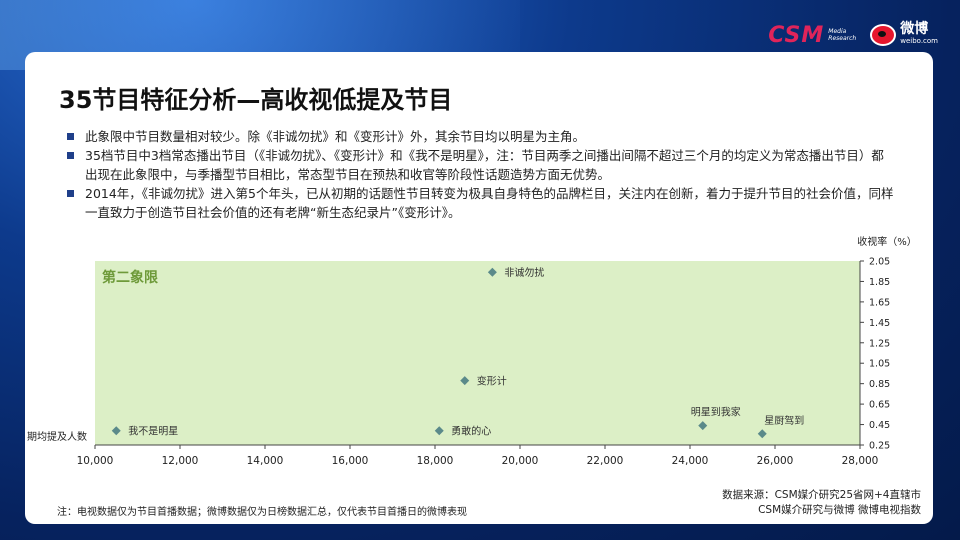 The width and height of the screenshot is (960, 540). What do you see at coordinates (690, 461) in the screenshot?
I see `x-tick-label: 24,000` at bounding box center [690, 461].